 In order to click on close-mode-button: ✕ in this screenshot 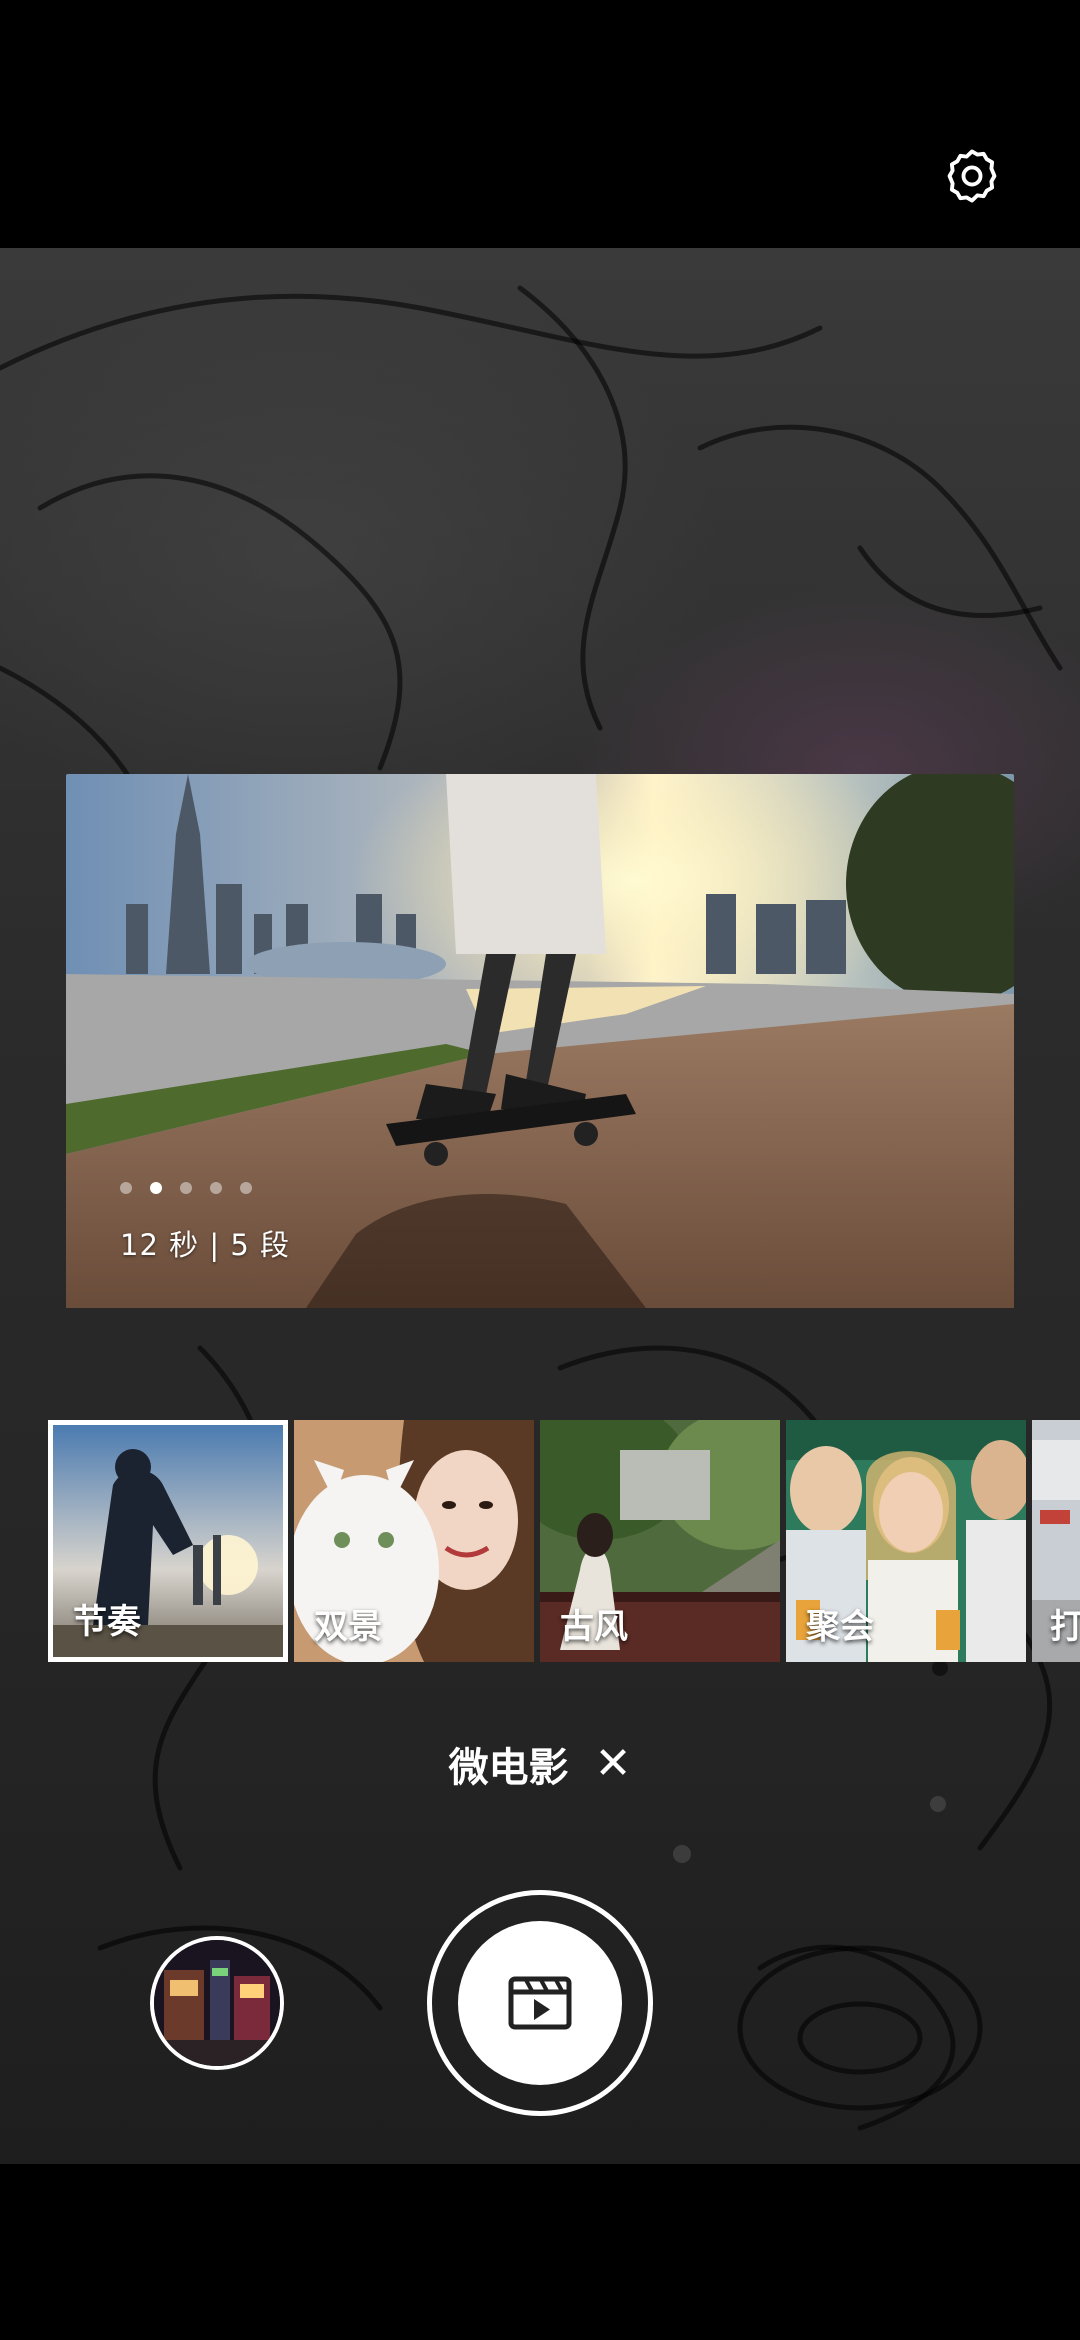, I will do `click(613, 1764)`.